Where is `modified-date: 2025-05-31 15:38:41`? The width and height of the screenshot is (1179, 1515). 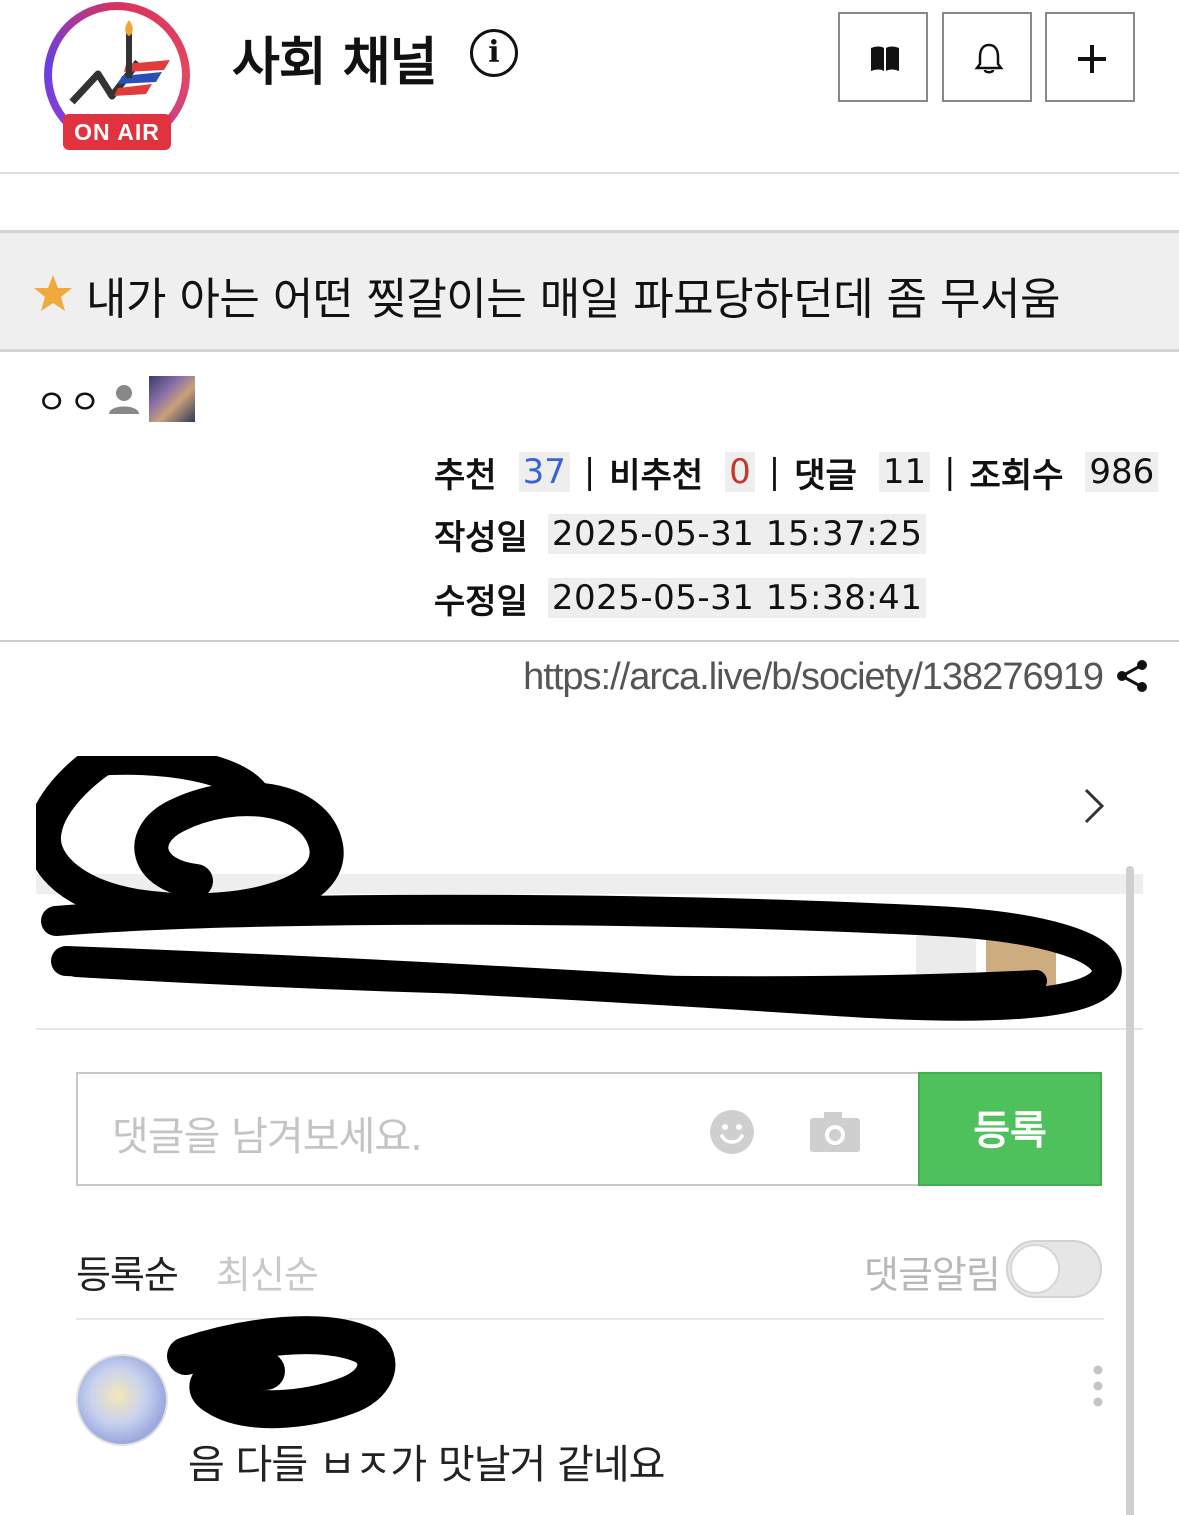 modified-date: 2025-05-31 15:38:41 is located at coordinates (737, 598).